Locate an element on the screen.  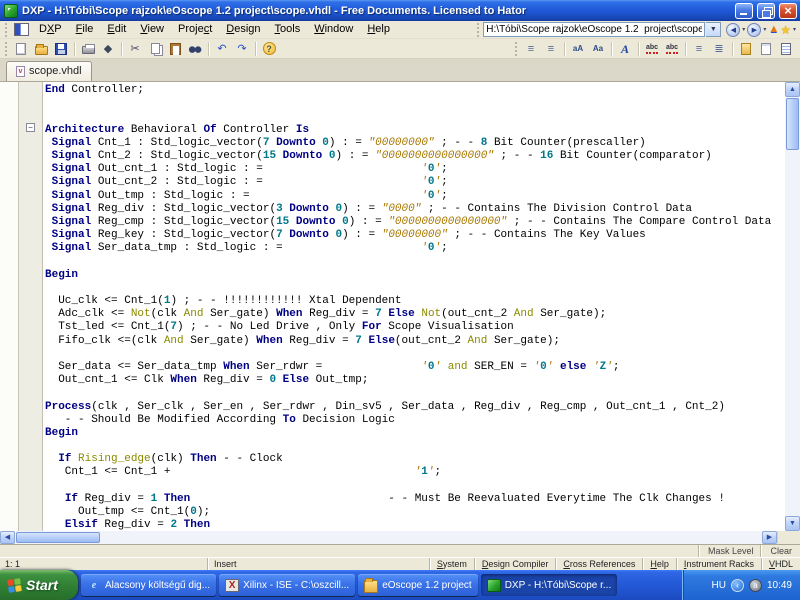
address-input is located at coordinates (594, 29).